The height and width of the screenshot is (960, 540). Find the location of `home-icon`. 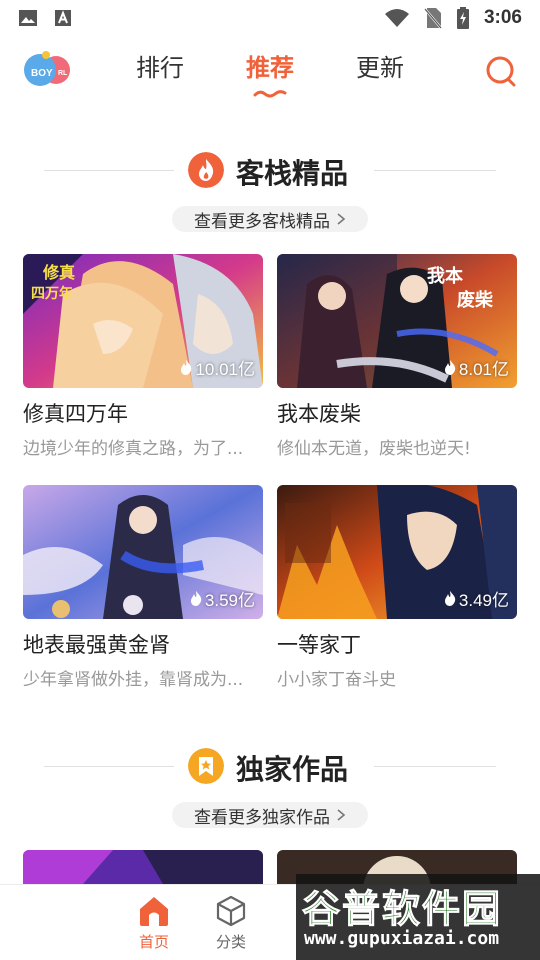

home-icon is located at coordinates (154, 911).